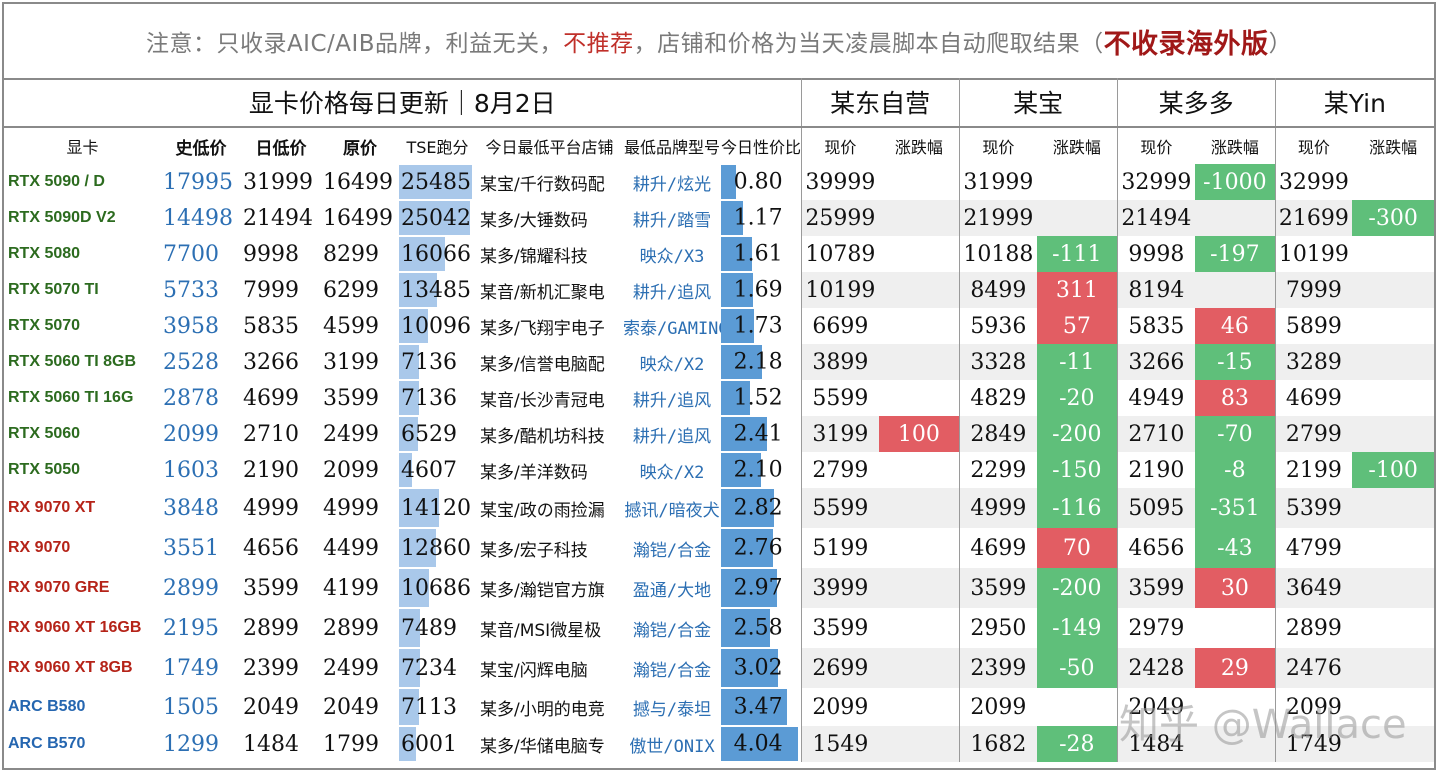 The height and width of the screenshot is (773, 1440). I want to click on gpu-name: RTX 5050, so click(44, 469).